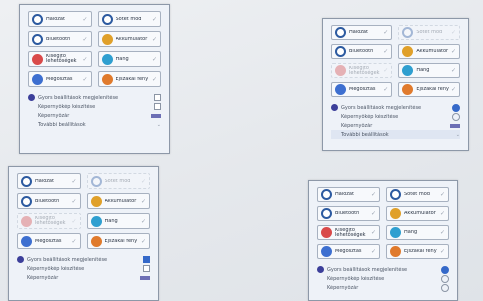  I want to click on option-label: Képernyőzár, so click(54, 115).